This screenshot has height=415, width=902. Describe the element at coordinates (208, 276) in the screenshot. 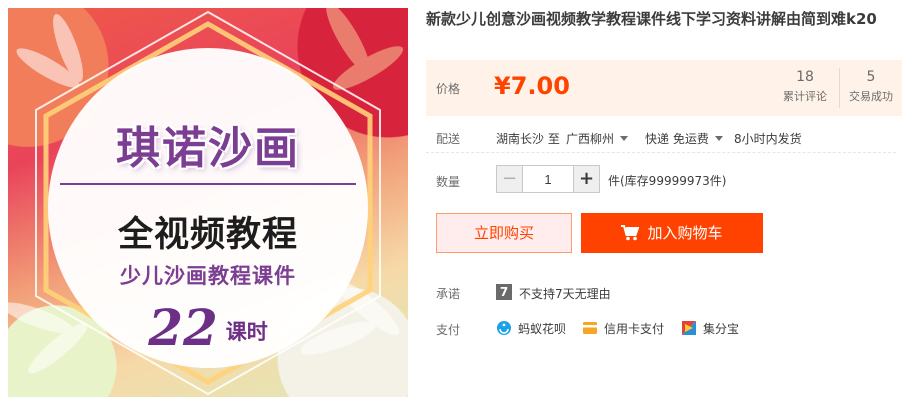

I see `image-subhead: 少儿沙画教程课件` at that location.